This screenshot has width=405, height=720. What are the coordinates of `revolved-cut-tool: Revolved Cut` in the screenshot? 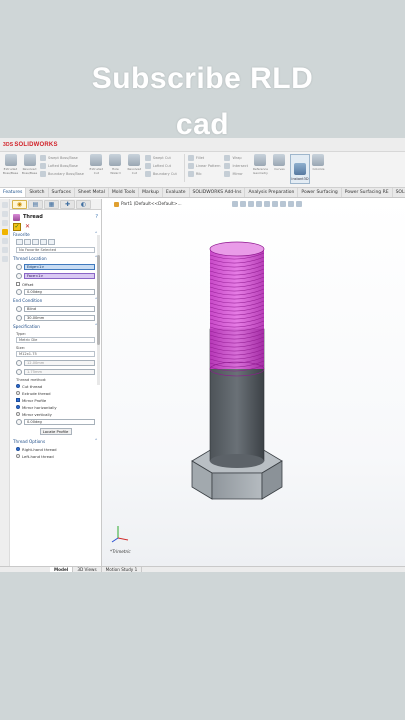 It's located at (134, 169).